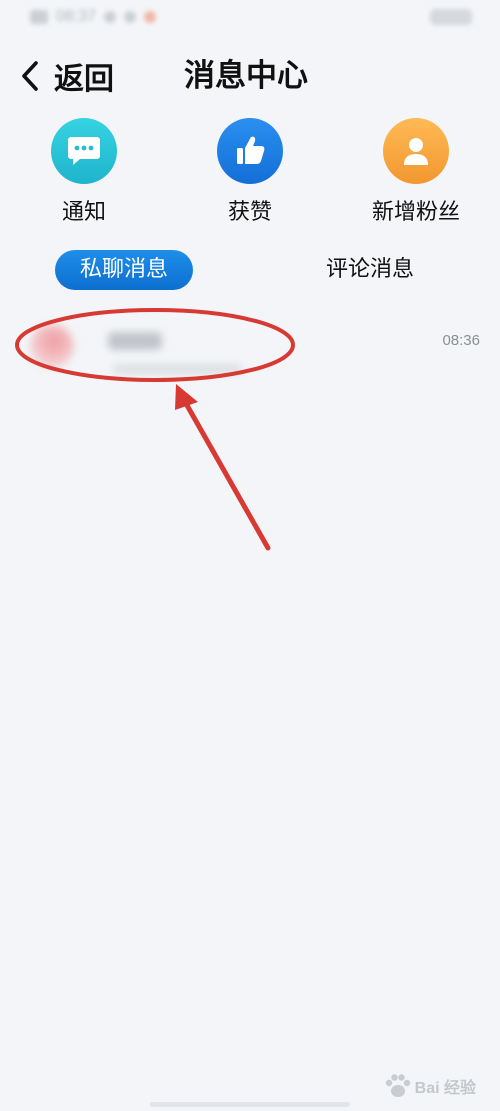 This screenshot has height=1111, width=500. What do you see at coordinates (226, 474) in the screenshot?
I see `annotation-arrow` at bounding box center [226, 474].